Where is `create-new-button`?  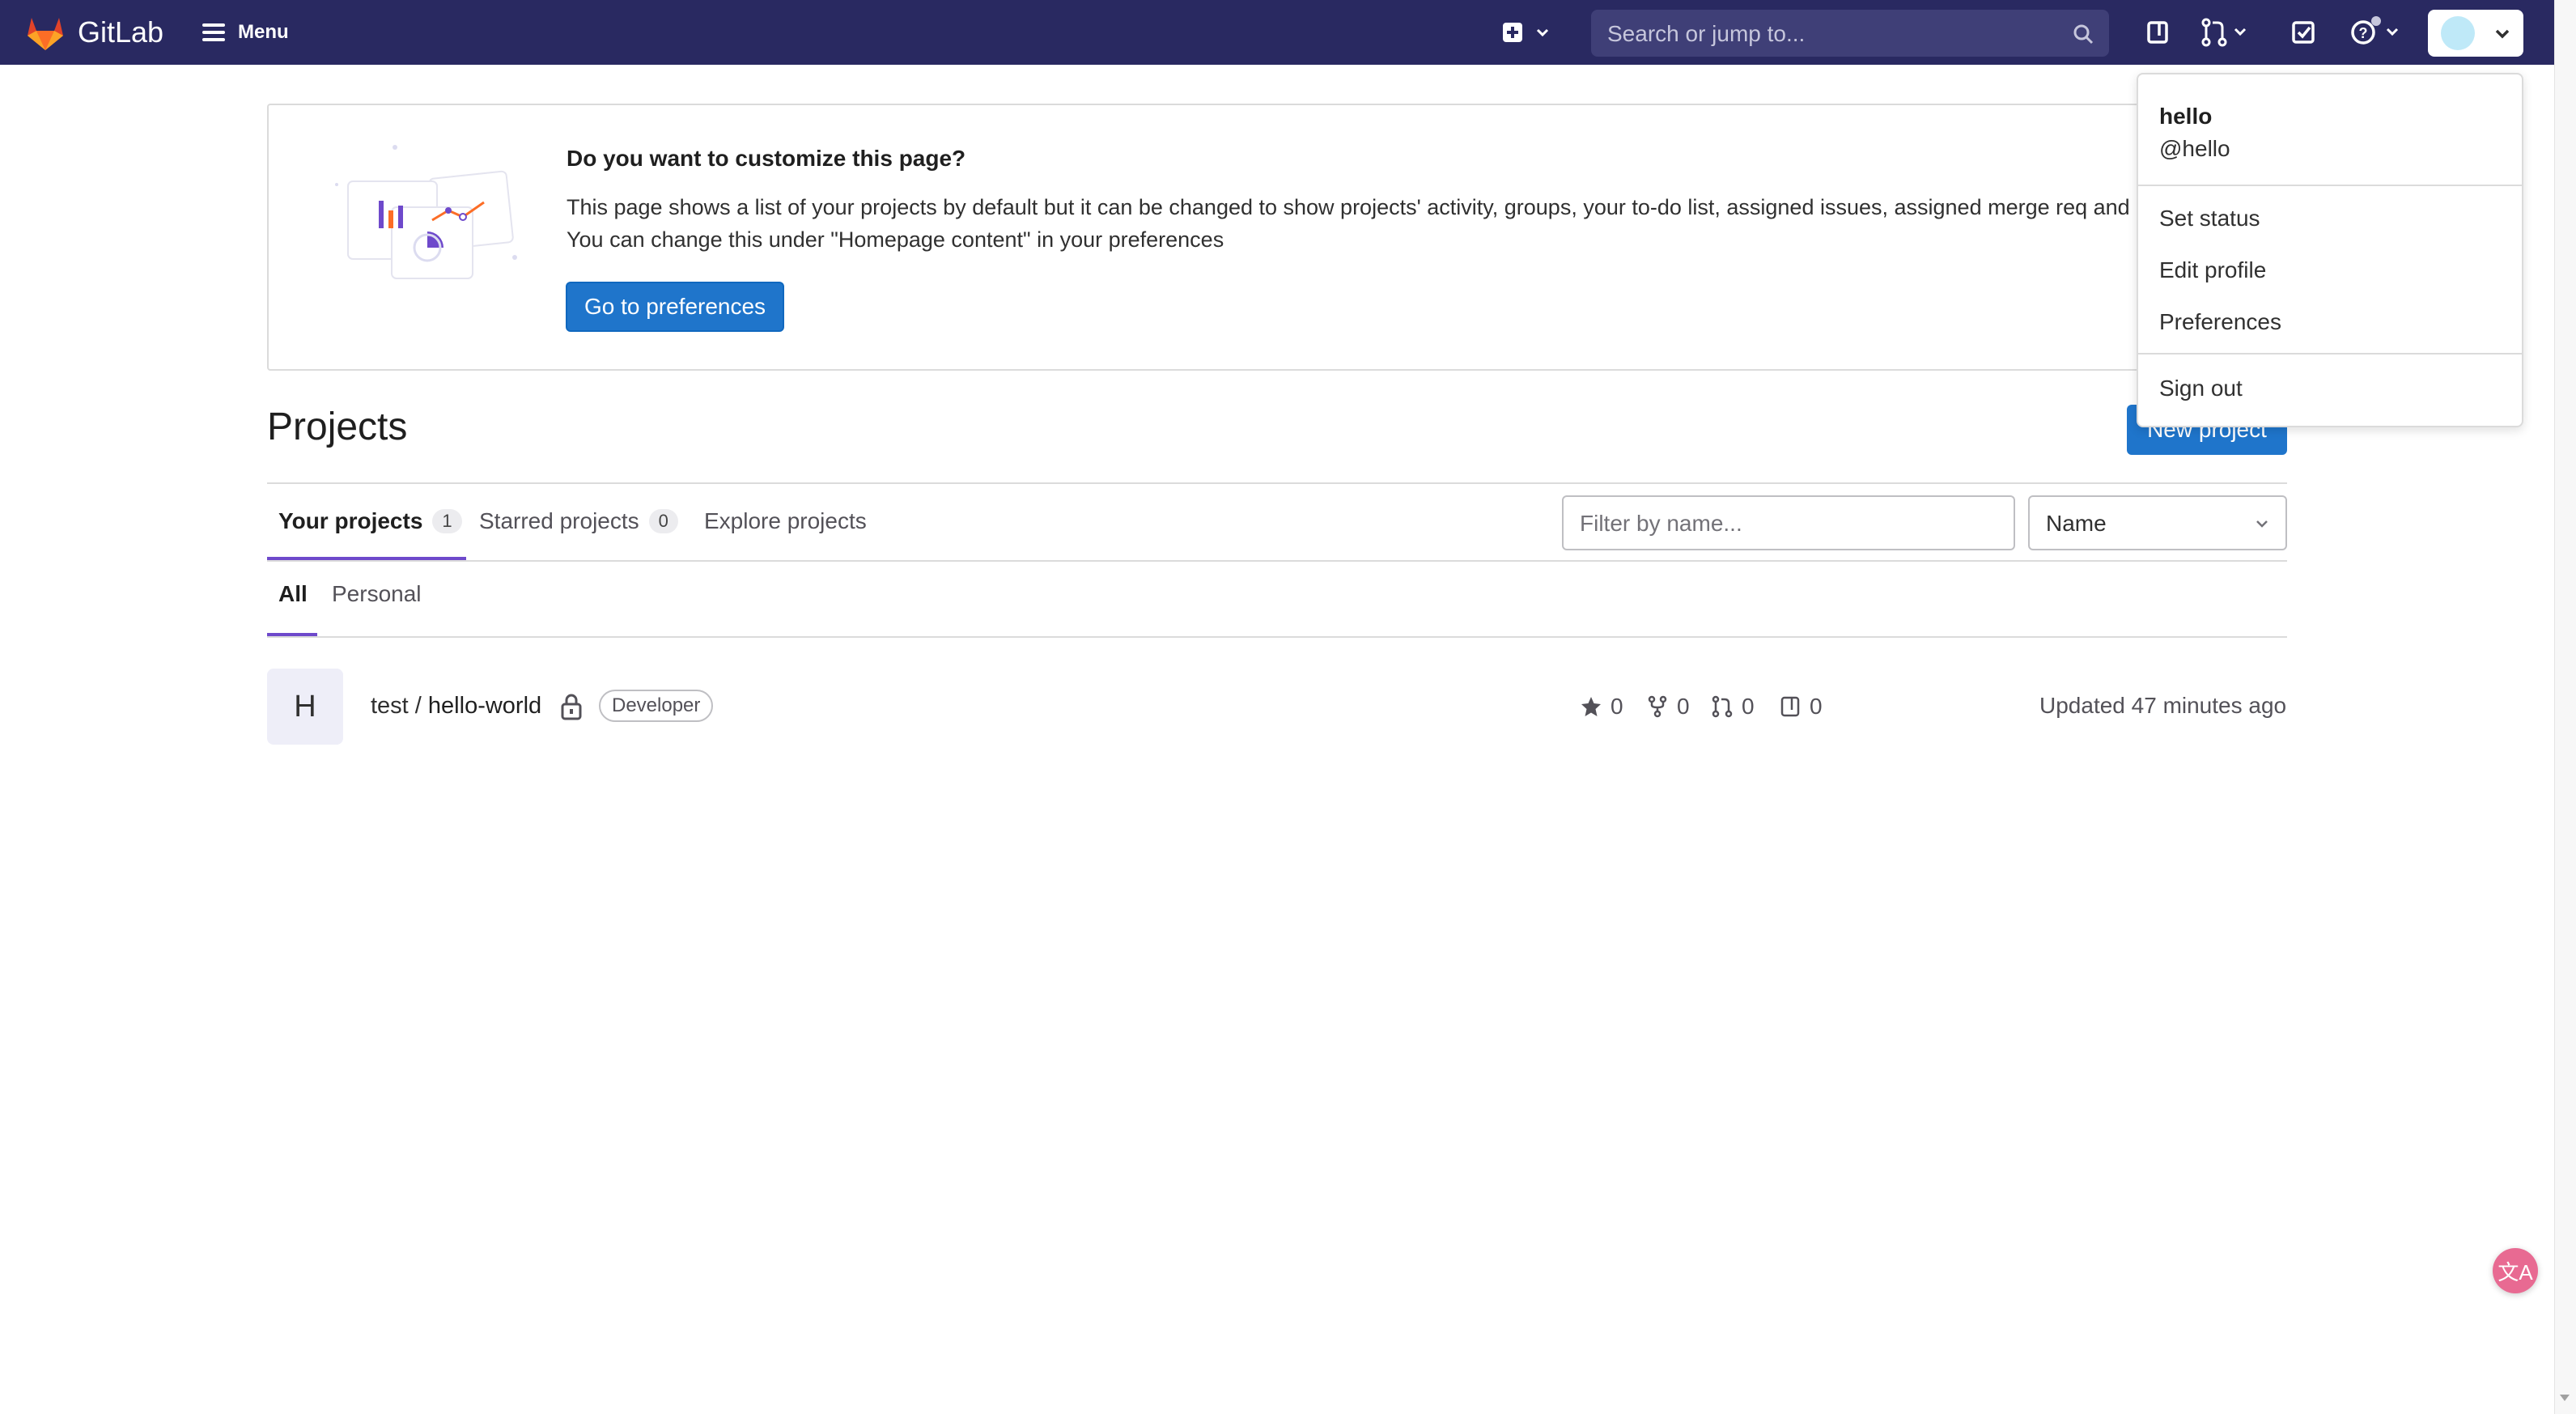
create-new-button is located at coordinates (1530, 32).